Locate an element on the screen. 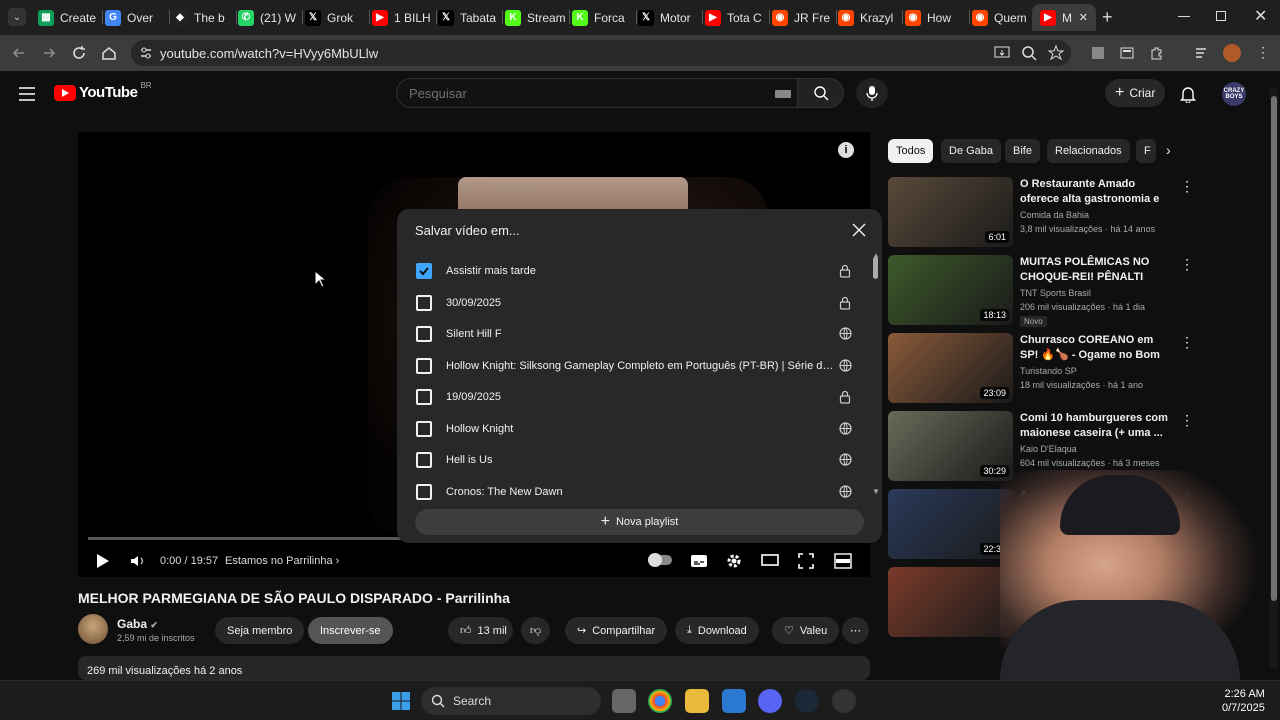 This screenshot has height=720, width=1280. tab-search-button: ⌄ is located at coordinates (17, 17).